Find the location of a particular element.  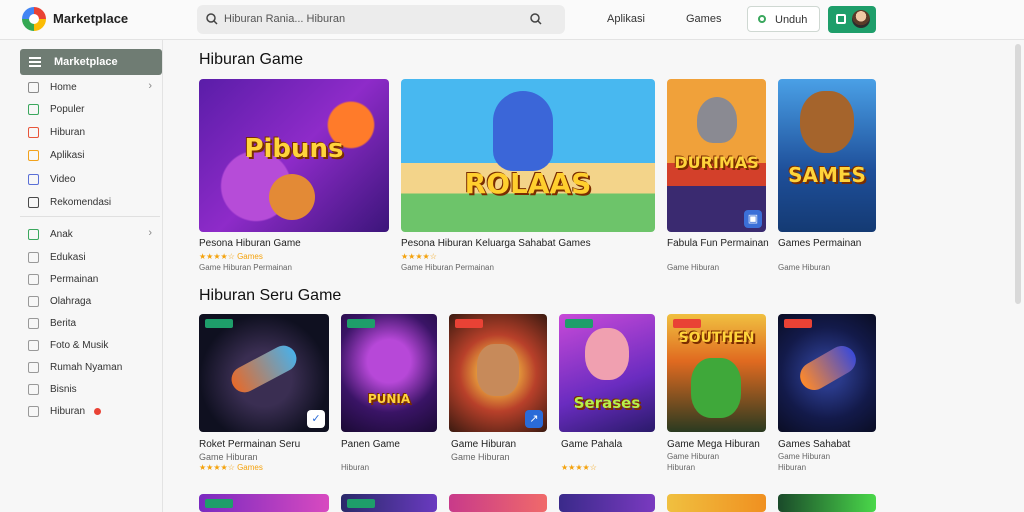

marketplace-logo-icon is located at coordinates (34, 19).